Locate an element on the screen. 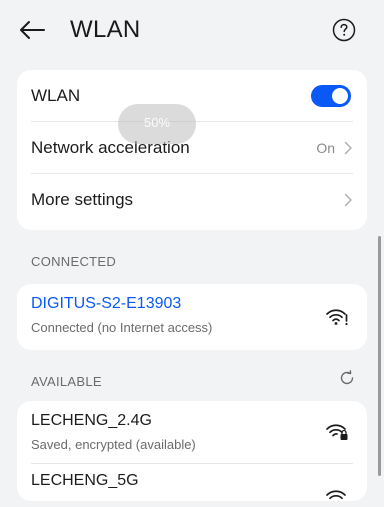 Image resolution: width=384 pixels, height=507 pixels. available-section-label: AVAILABLE is located at coordinates (66, 381).